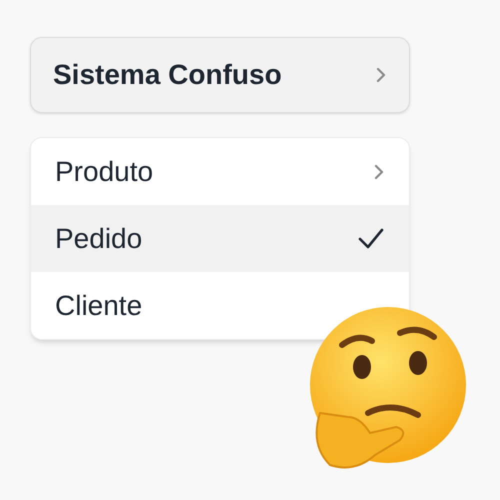 This screenshot has height=500, width=500. Describe the element at coordinates (104, 171) in the screenshot. I see `menu-item: Produto` at that location.